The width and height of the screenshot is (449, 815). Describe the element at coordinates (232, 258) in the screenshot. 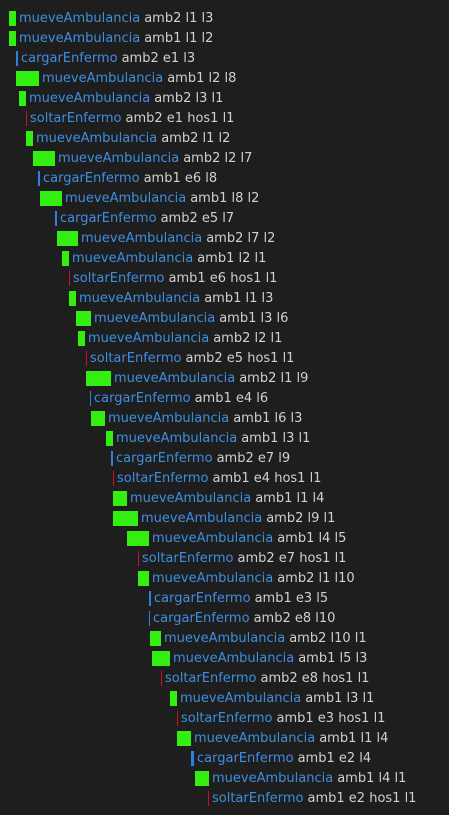

I see `step-arguments: amb1 l2 l1` at that location.